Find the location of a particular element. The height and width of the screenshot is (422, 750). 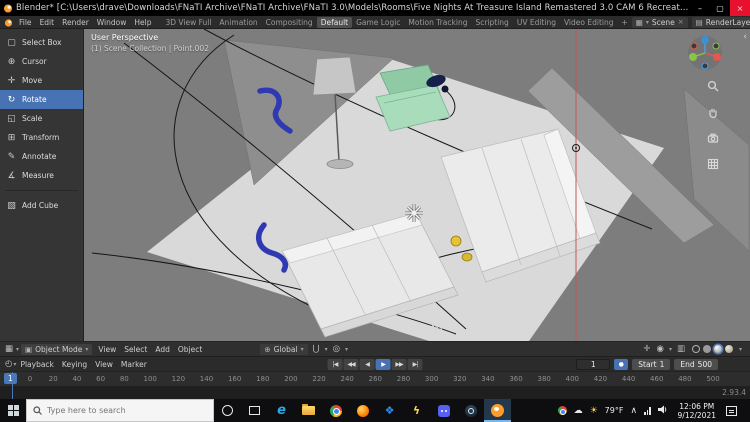

start-button is located at coordinates (13, 410).